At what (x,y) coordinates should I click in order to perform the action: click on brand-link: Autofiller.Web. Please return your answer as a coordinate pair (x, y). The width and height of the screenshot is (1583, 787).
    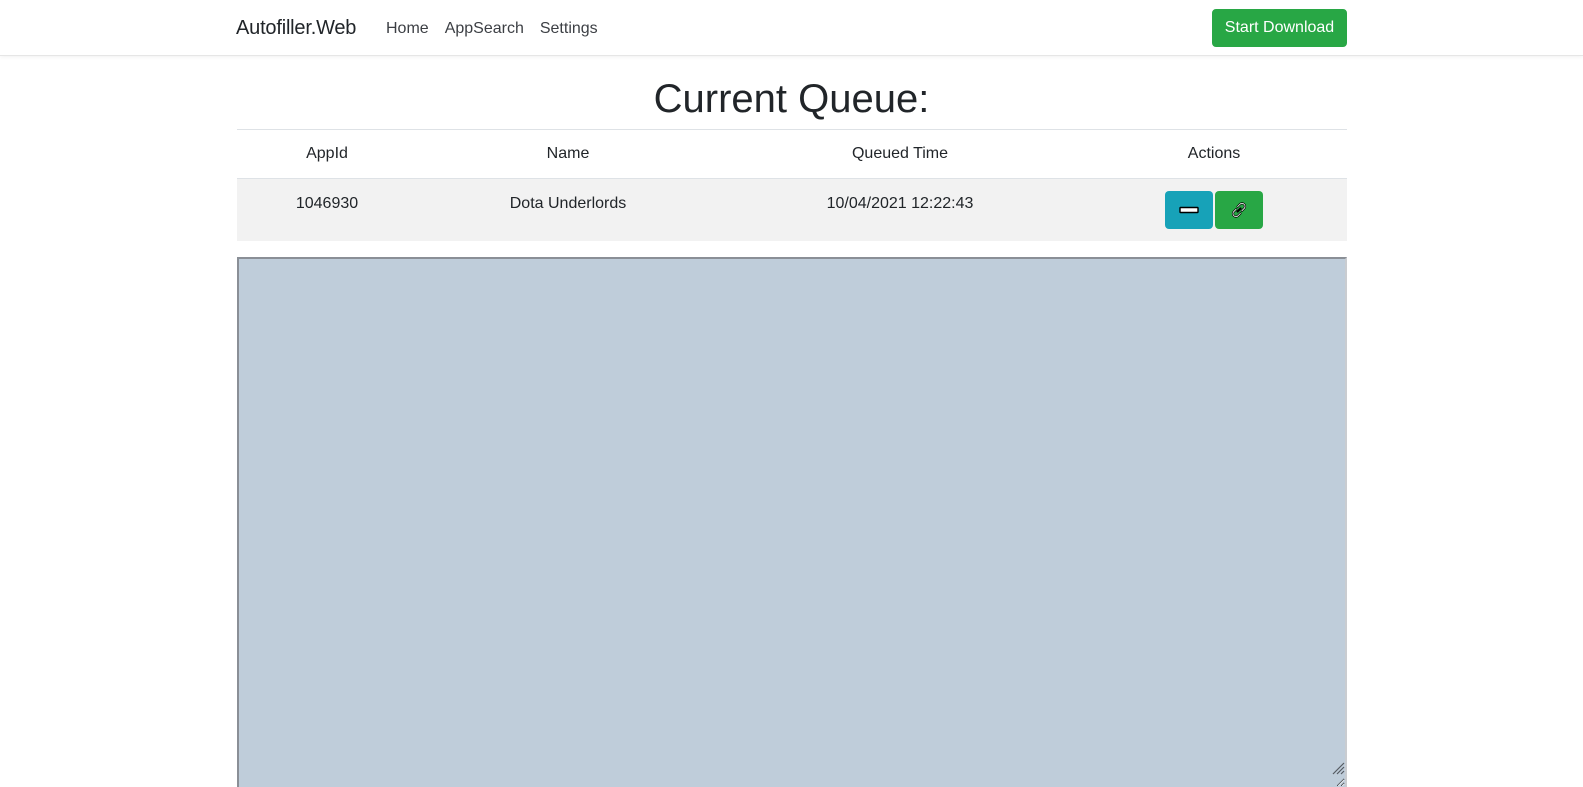
    Looking at the image, I should click on (296, 28).